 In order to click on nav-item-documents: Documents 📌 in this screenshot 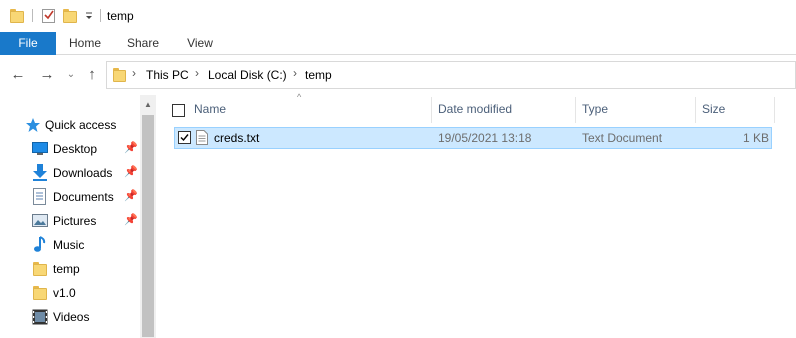, I will do `click(70, 197)`.